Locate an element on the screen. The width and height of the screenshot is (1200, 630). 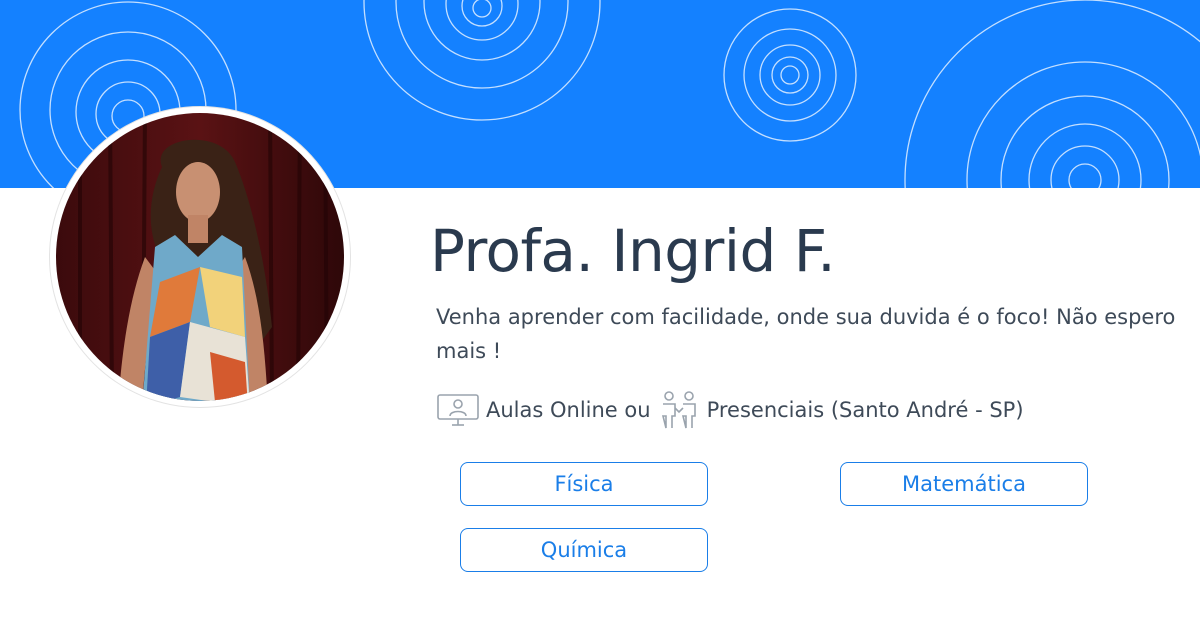
subject-button-quimica: Química is located at coordinates (584, 550).